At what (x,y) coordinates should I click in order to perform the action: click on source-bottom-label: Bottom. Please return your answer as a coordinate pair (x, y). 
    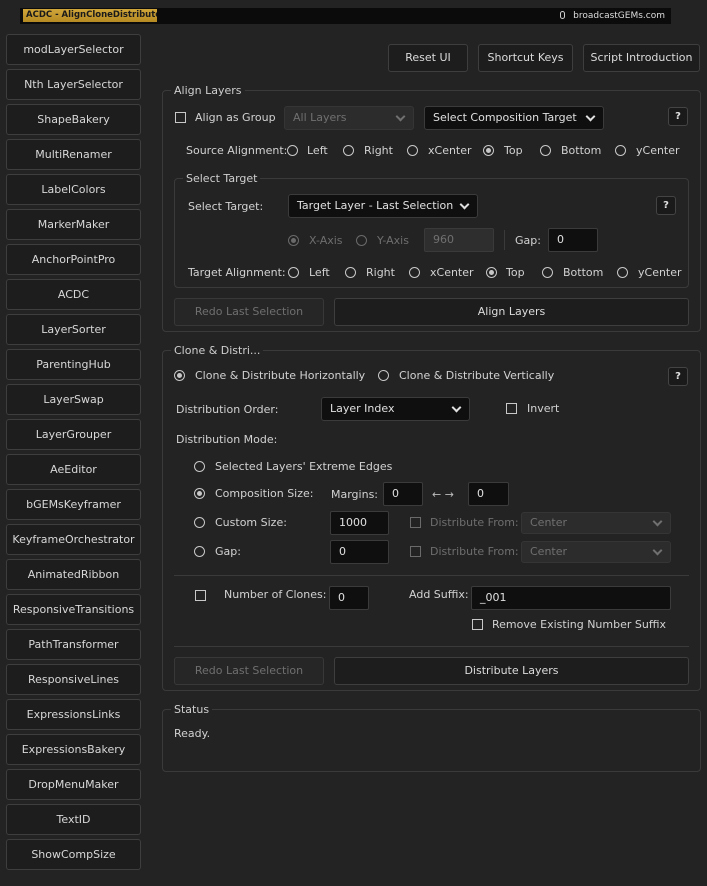
    Looking at the image, I should click on (581, 150).